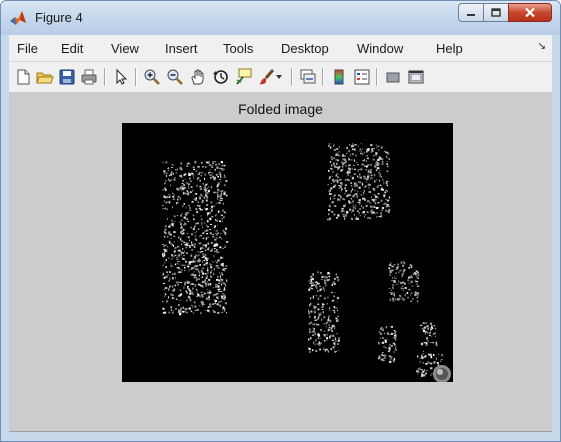 This screenshot has height=442, width=561. Describe the element at coordinates (416, 77) in the screenshot. I see `show-plot-tools-button` at that location.